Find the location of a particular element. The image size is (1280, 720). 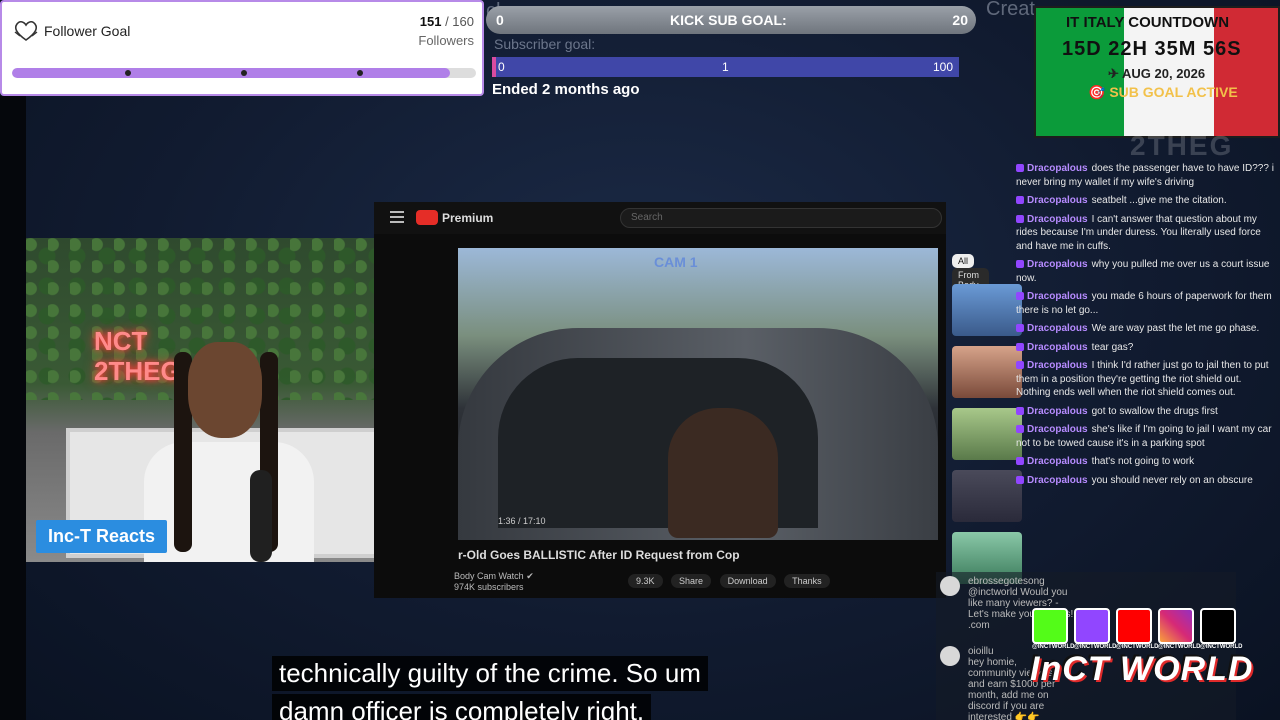

menu-icon is located at coordinates (397, 217).